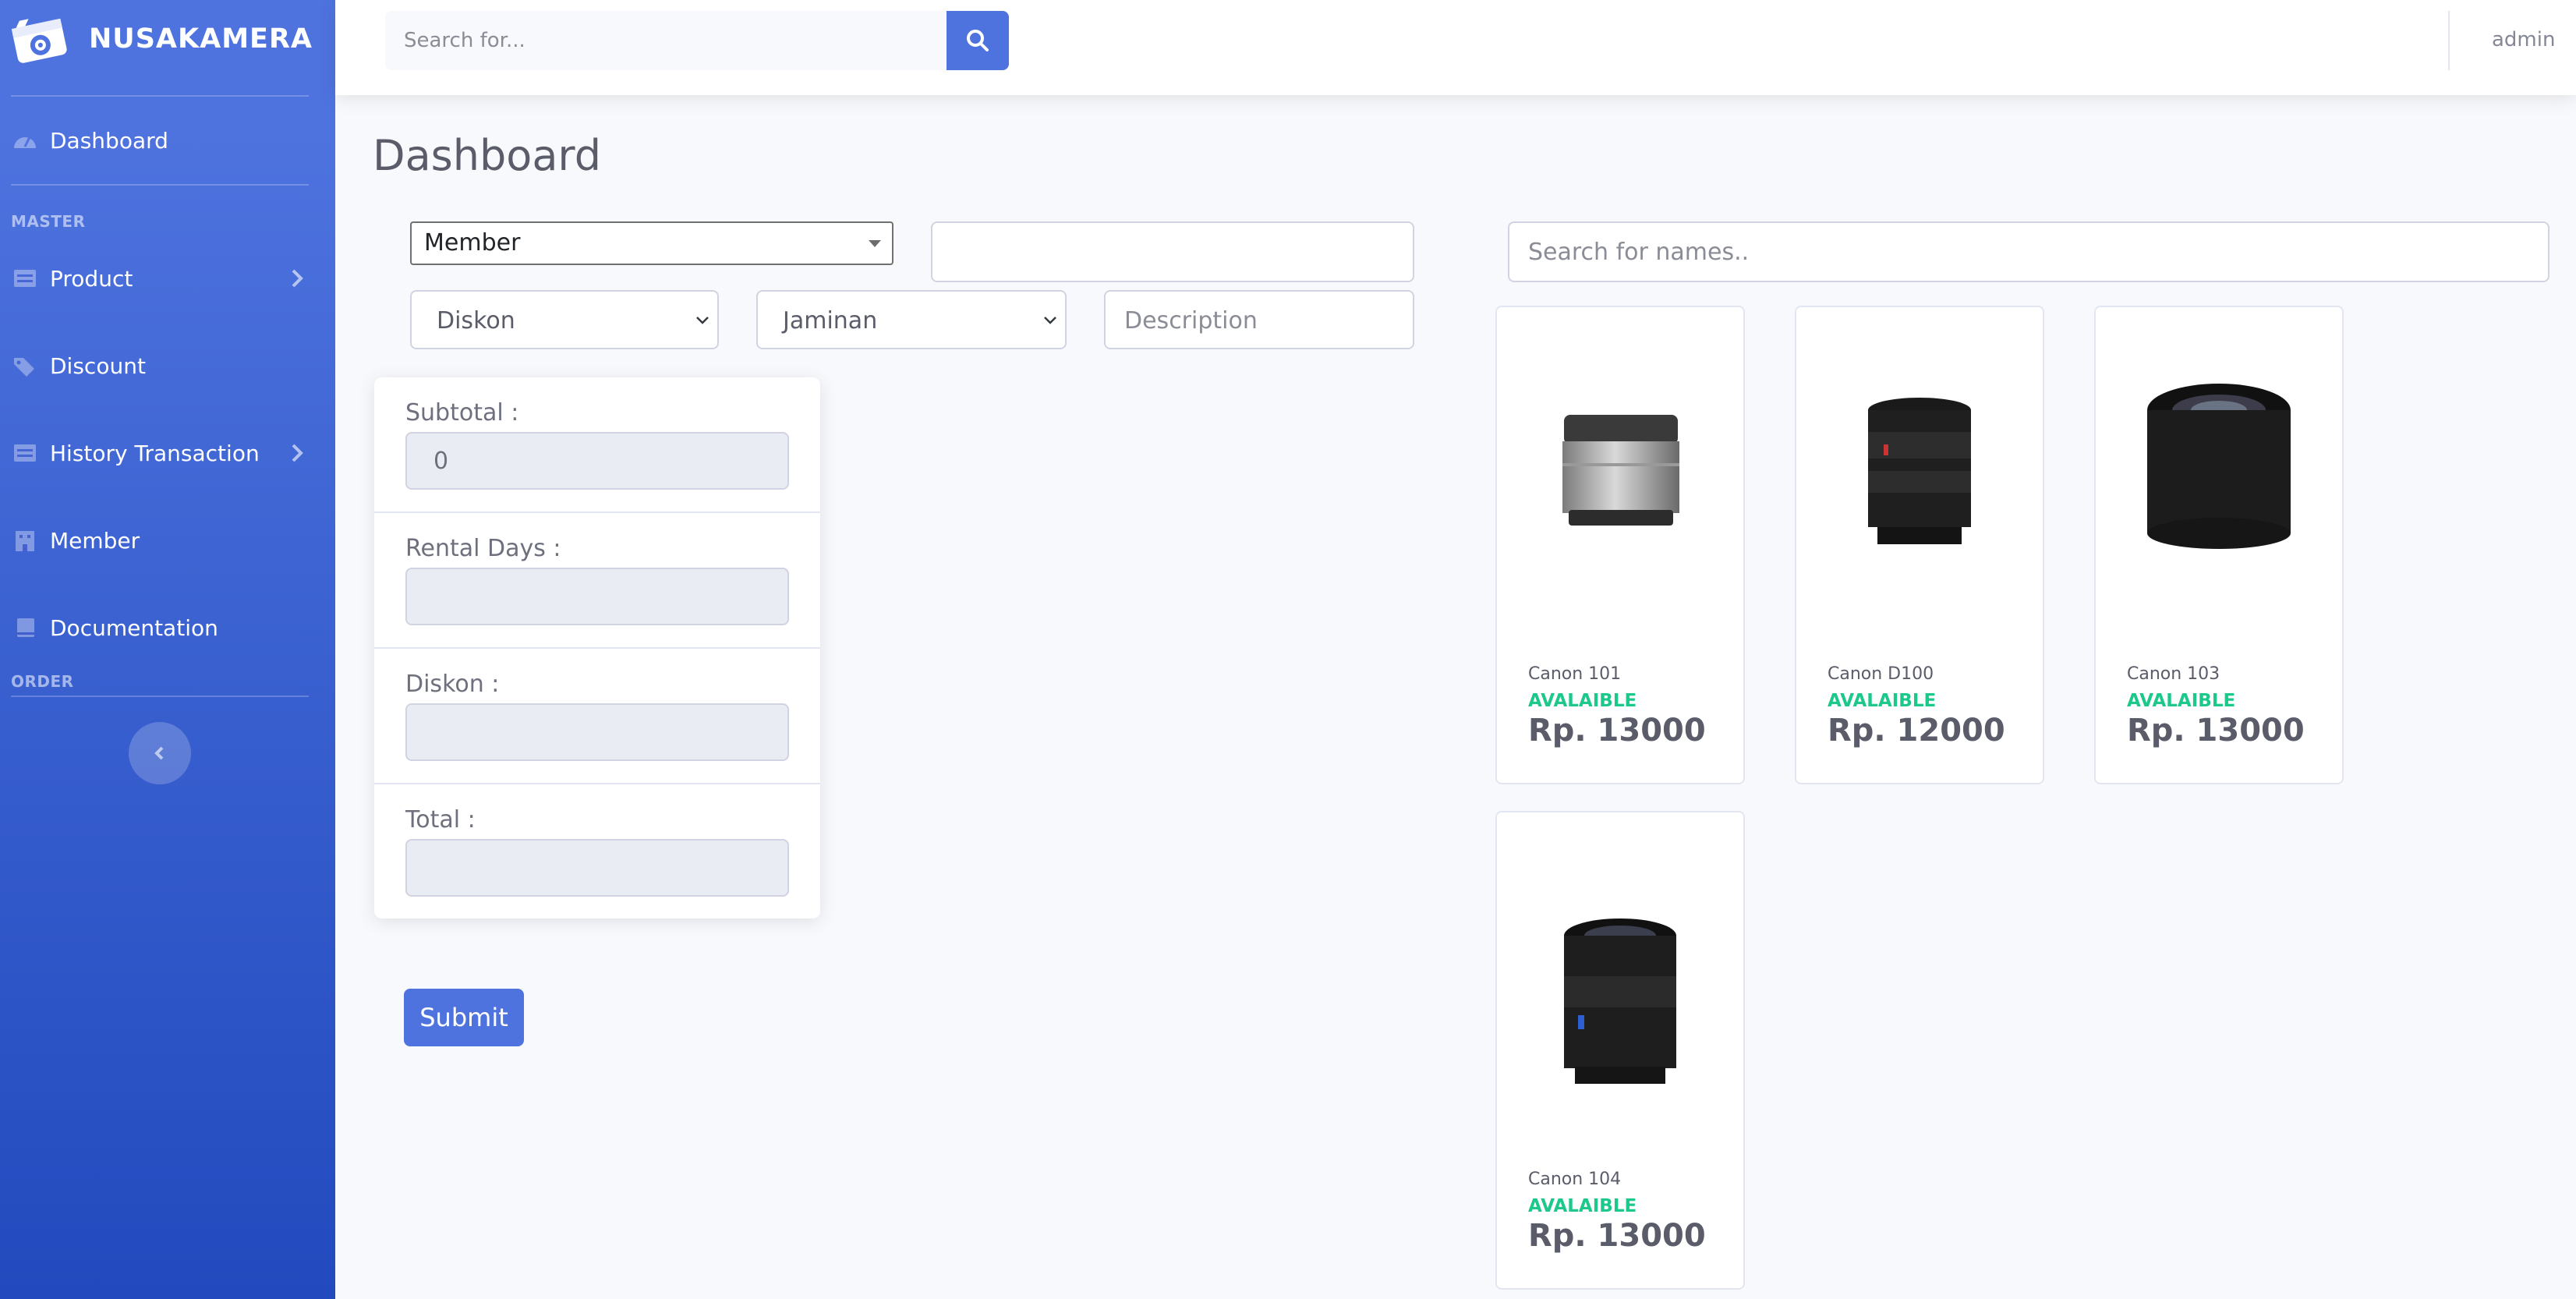 This screenshot has width=2576, height=1299. What do you see at coordinates (564, 319) in the screenshot?
I see `diskon-select: Diskon` at bounding box center [564, 319].